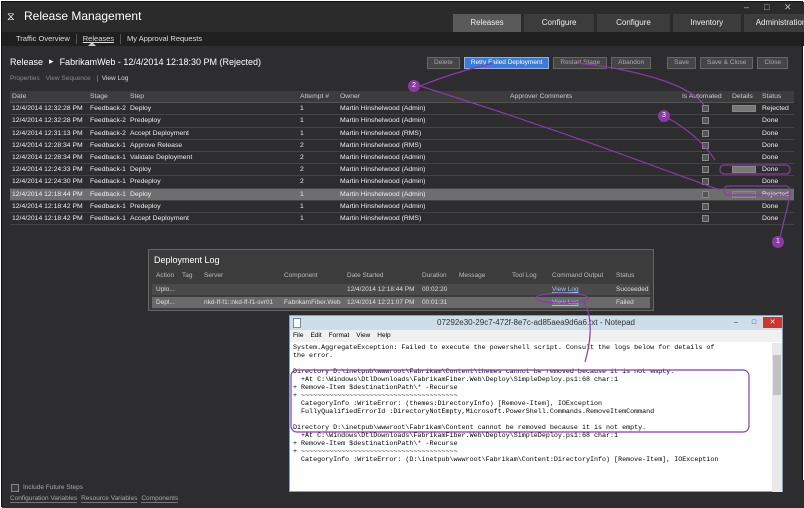 The image size is (804, 508). I want to click on scrollbar-thumb, so click(777, 375).